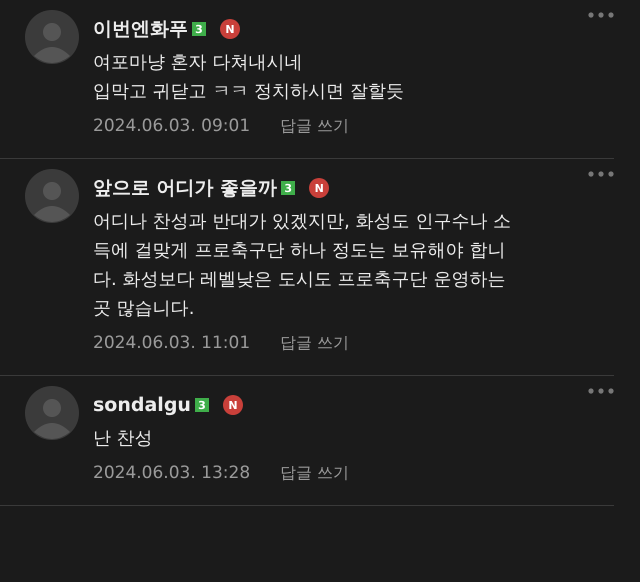 Image resolution: width=640 pixels, height=582 pixels. I want to click on author-name: sondalgu, so click(142, 405).